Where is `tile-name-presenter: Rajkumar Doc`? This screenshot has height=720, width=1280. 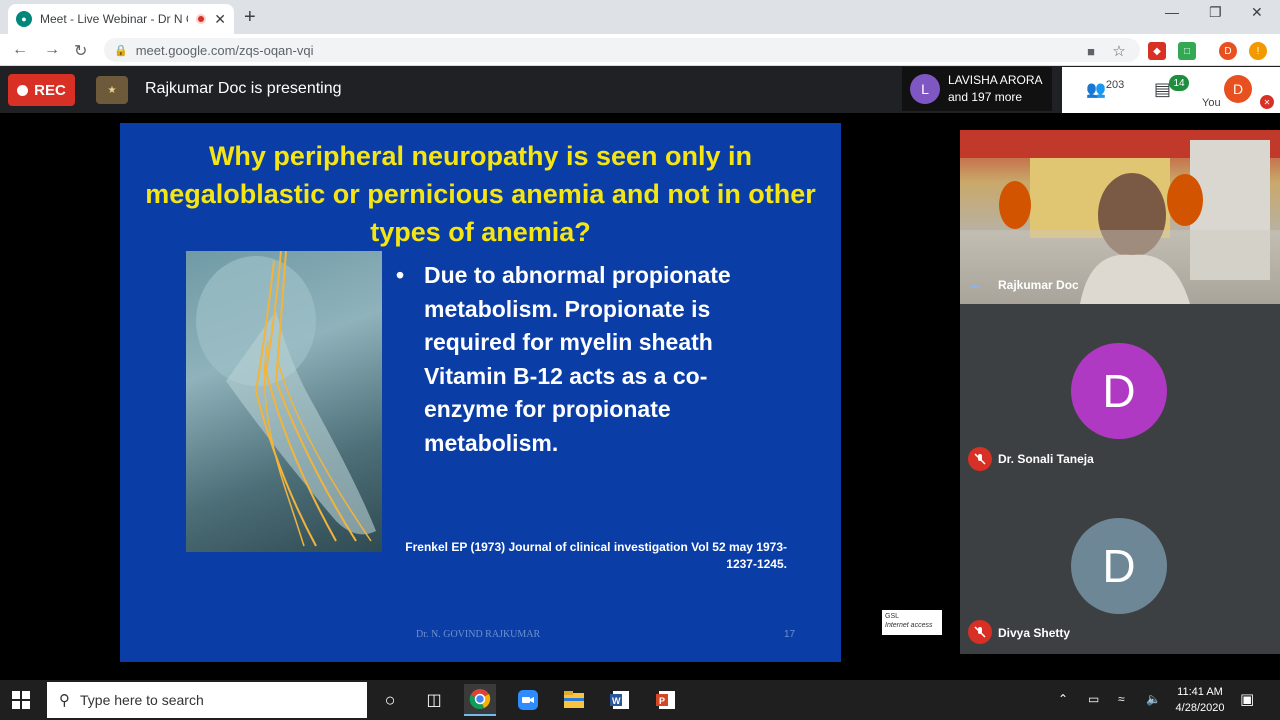
tile-name-presenter: Rajkumar Doc is located at coordinates (1038, 285).